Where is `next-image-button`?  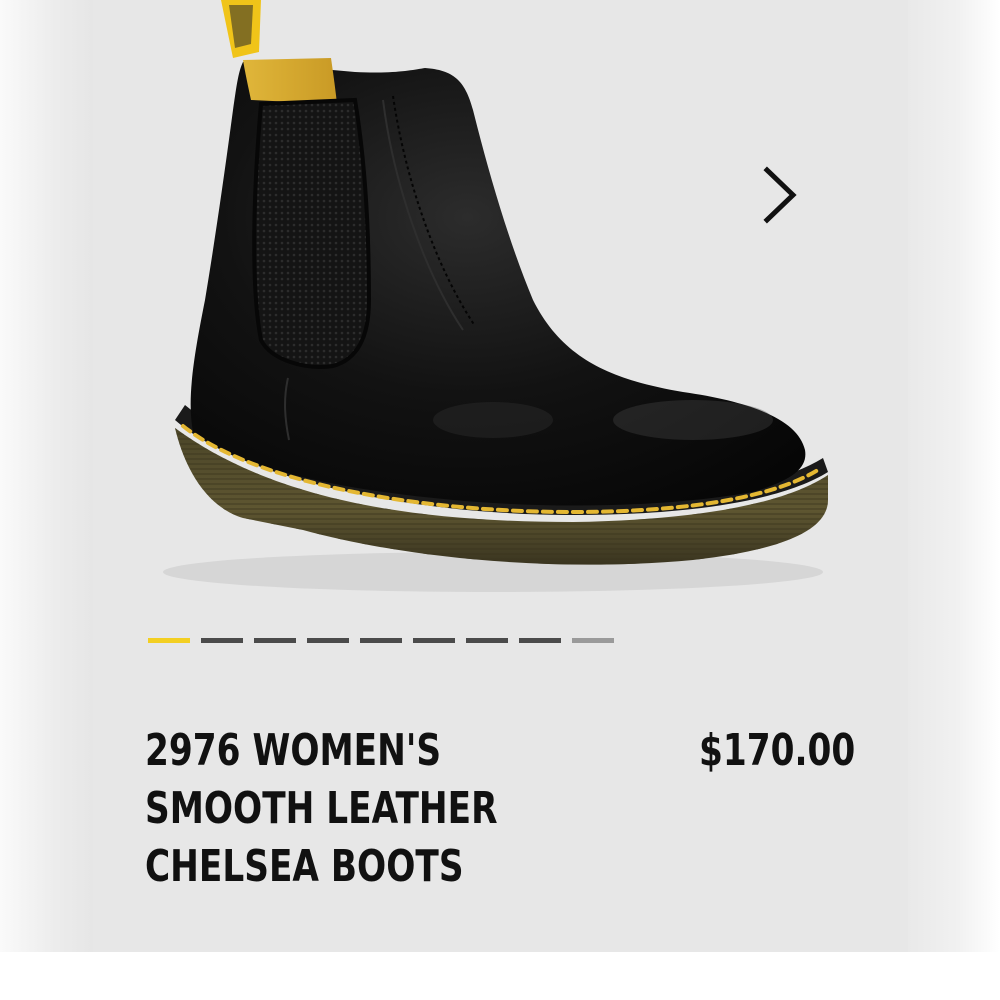
next-image-button is located at coordinates (783, 195).